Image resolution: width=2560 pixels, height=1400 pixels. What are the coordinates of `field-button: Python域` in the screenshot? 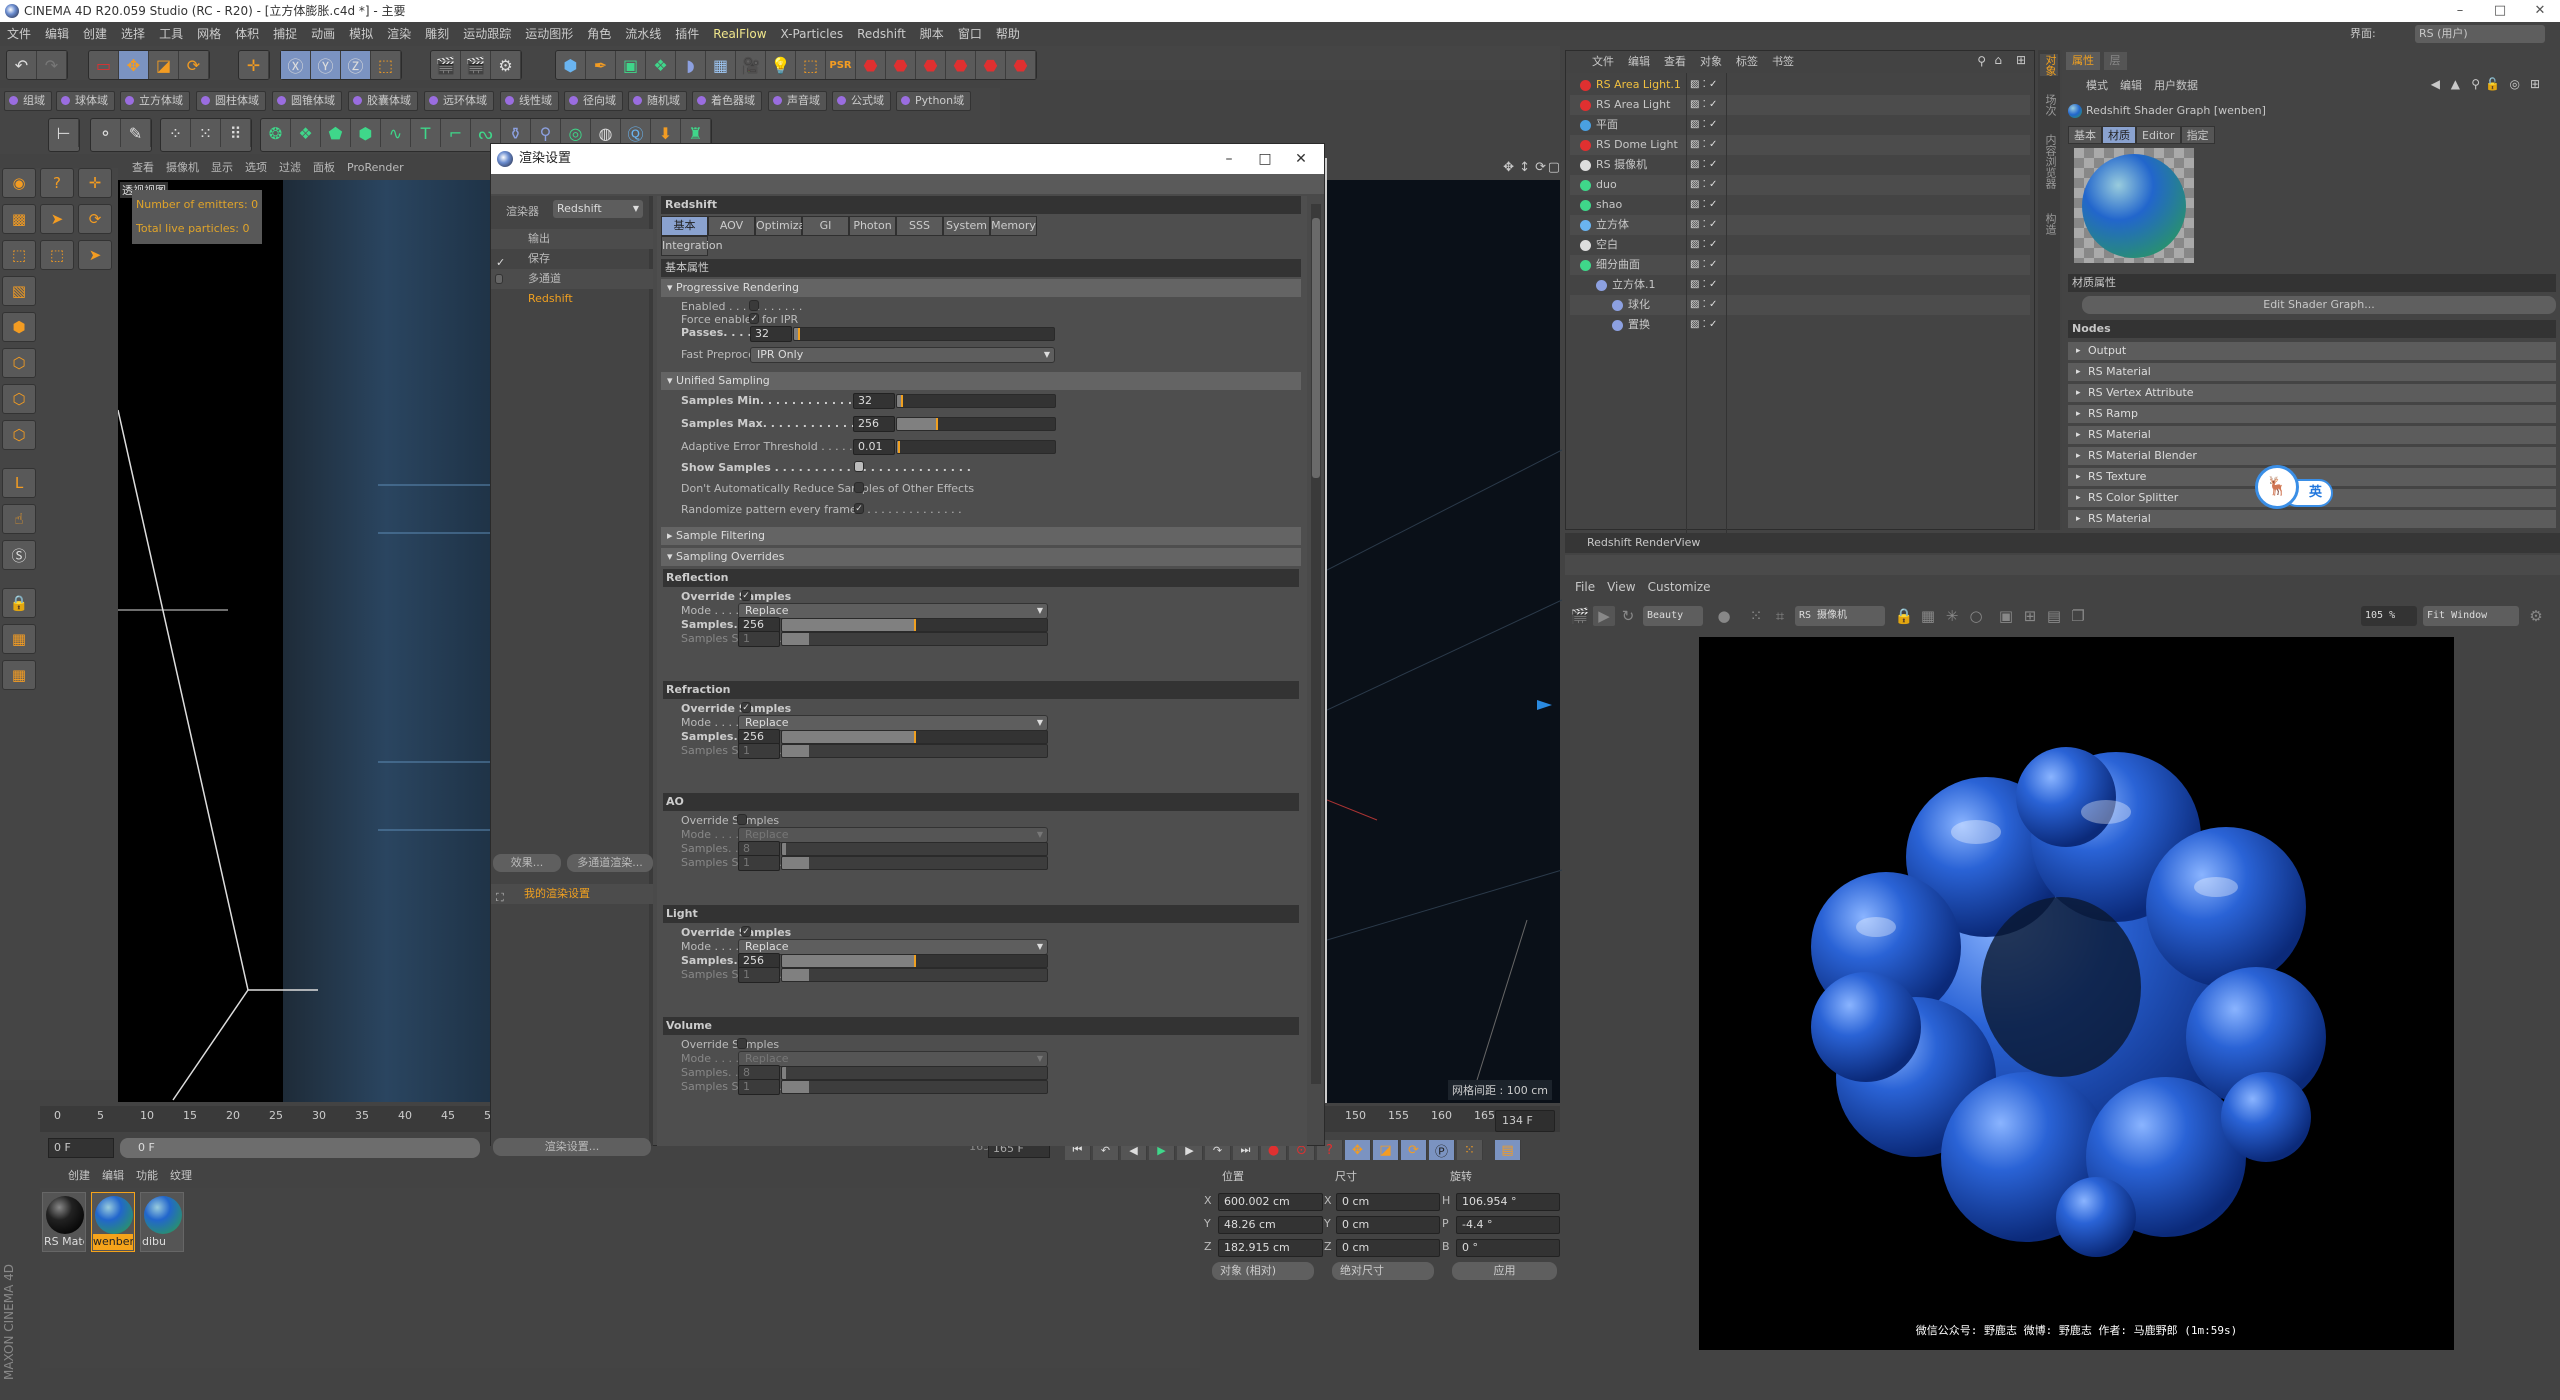 It's located at (934, 101).